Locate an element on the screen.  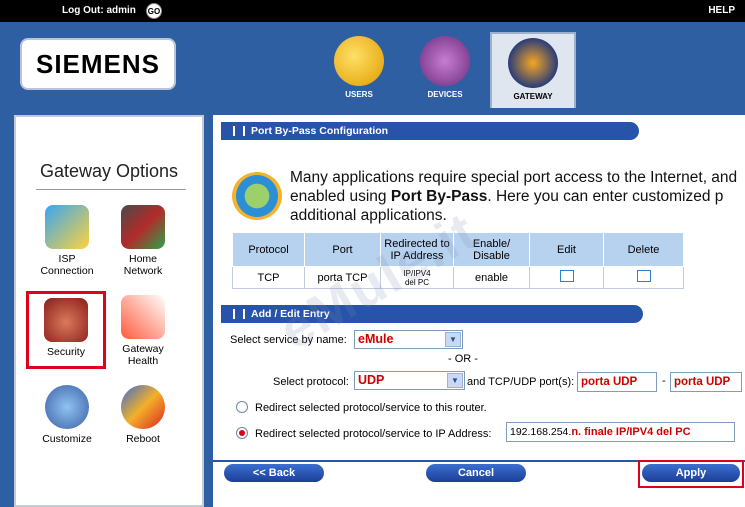
tab-gateway: GATEWAY is located at coordinates (533, 70).